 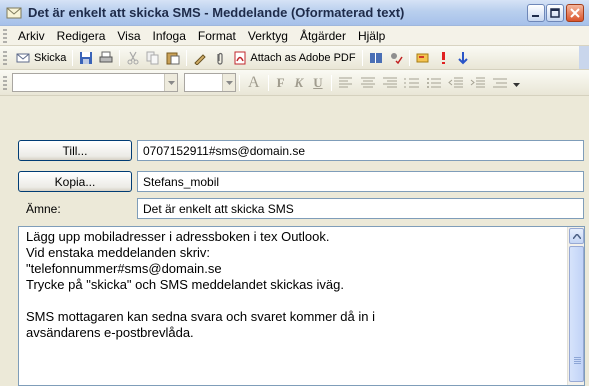 I want to click on decrease-indent-icon, so click(x=455, y=83).